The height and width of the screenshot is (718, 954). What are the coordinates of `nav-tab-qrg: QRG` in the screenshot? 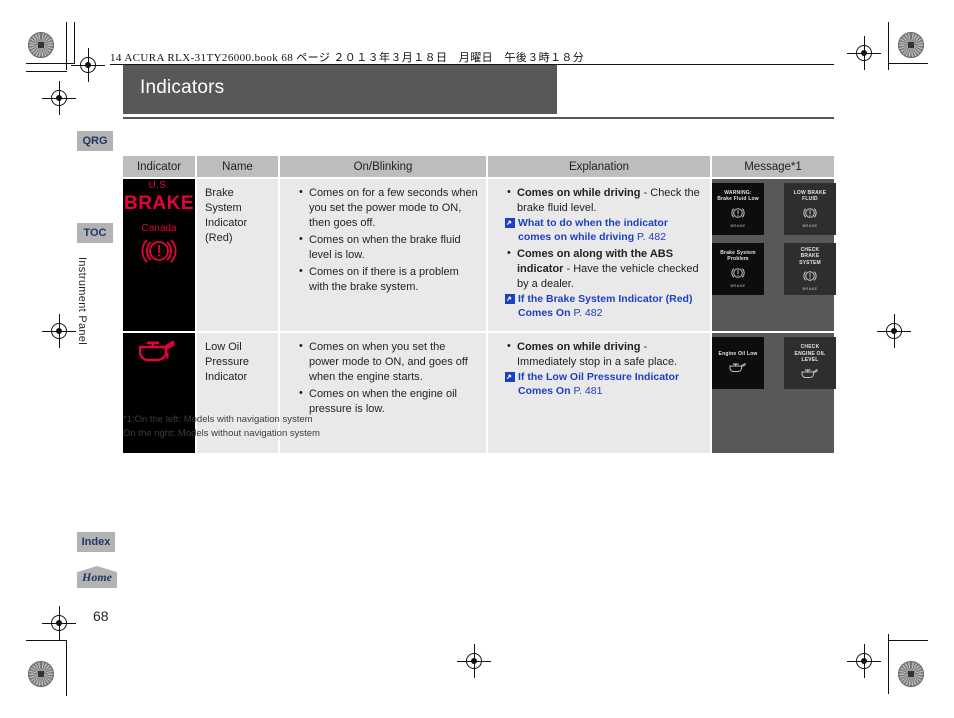 It's located at (95, 141).